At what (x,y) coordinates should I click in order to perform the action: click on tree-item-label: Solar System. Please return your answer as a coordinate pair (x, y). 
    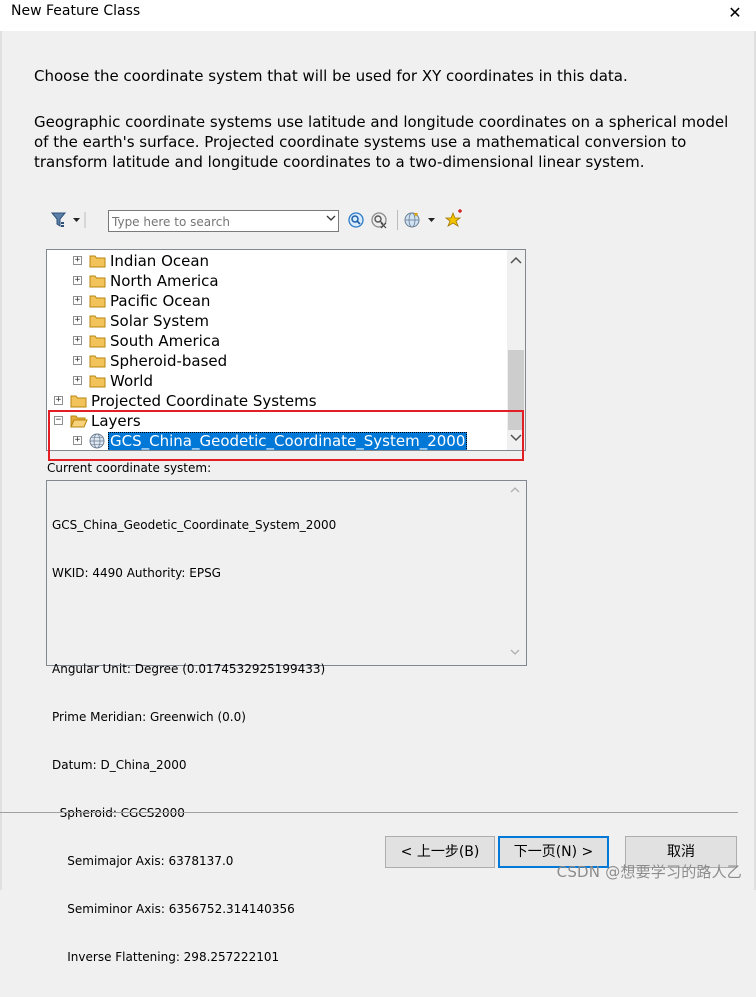
    Looking at the image, I should click on (159, 321).